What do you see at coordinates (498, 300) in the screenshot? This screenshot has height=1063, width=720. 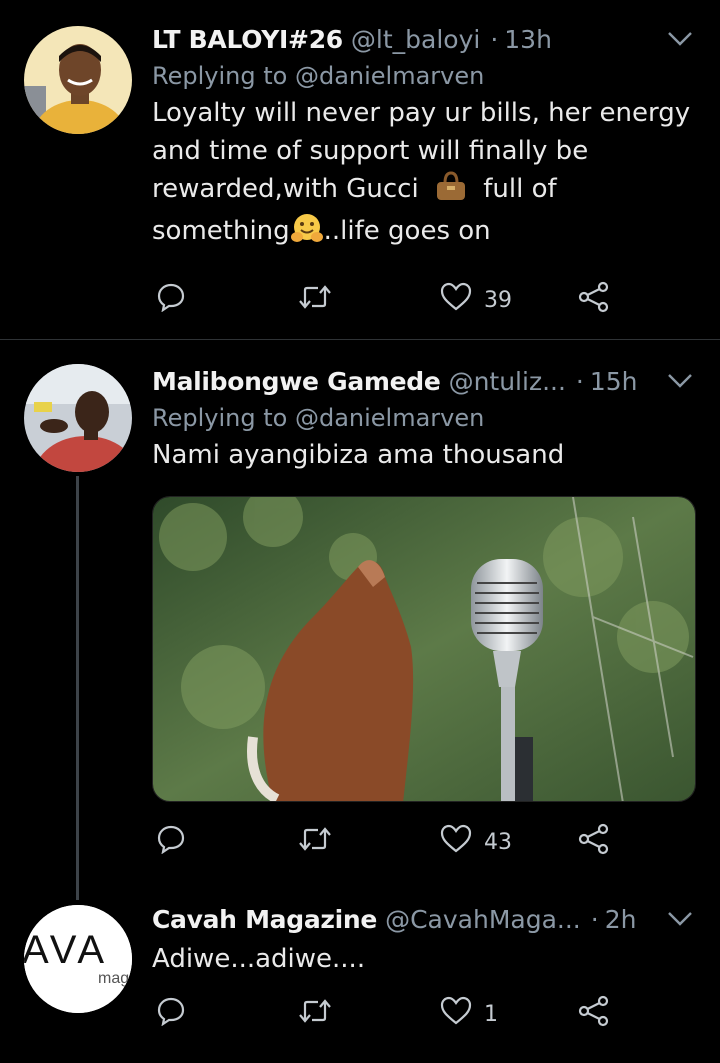 I see `like-count: 39` at bounding box center [498, 300].